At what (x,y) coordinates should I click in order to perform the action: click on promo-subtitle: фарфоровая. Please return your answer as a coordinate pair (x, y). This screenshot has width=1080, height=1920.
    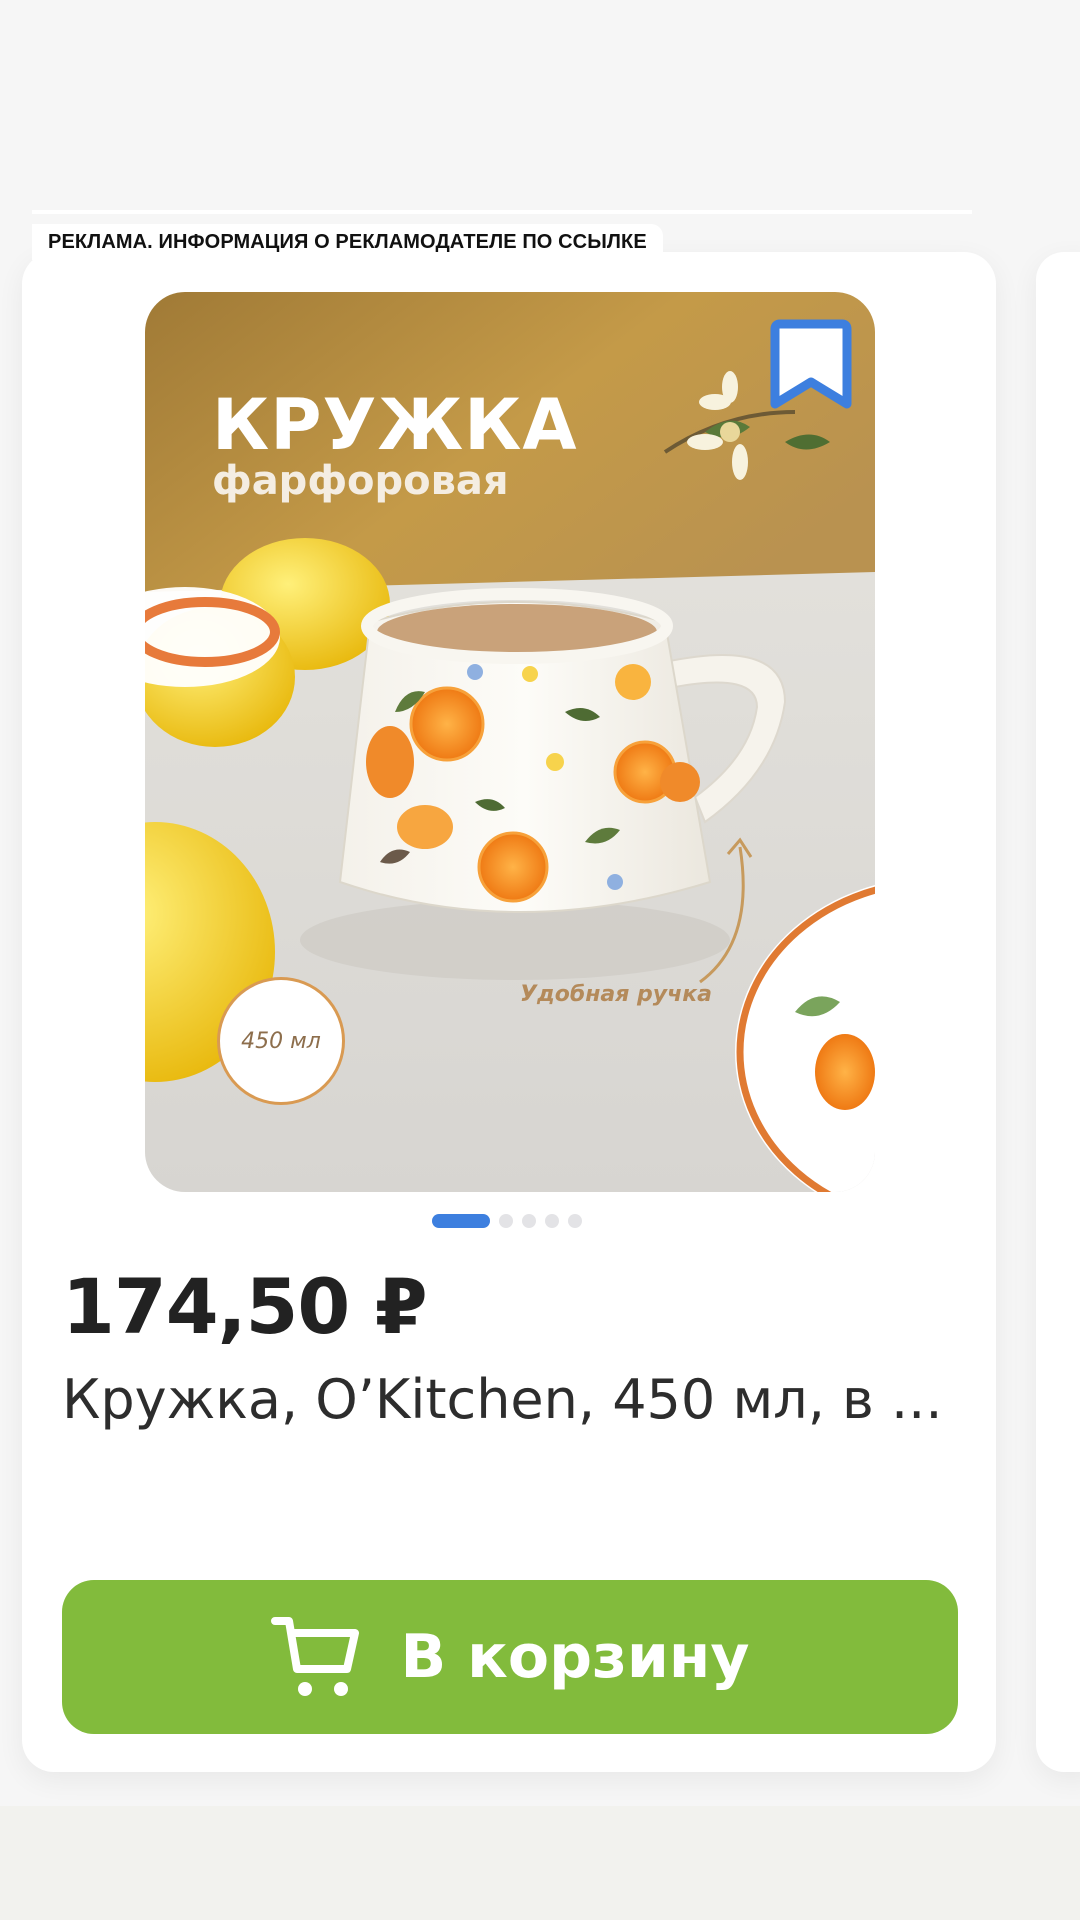
    Looking at the image, I should click on (360, 481).